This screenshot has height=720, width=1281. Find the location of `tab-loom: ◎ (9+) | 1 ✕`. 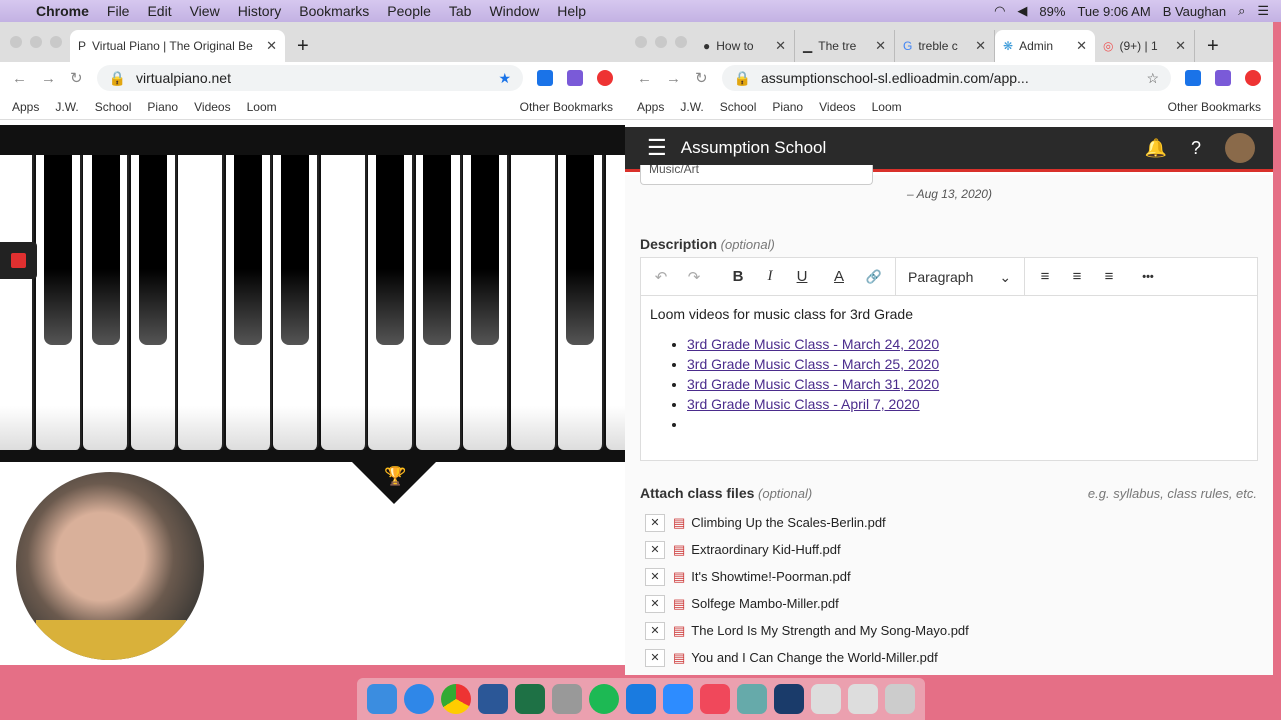

tab-loom: ◎ (9+) | 1 ✕ is located at coordinates (1145, 46).